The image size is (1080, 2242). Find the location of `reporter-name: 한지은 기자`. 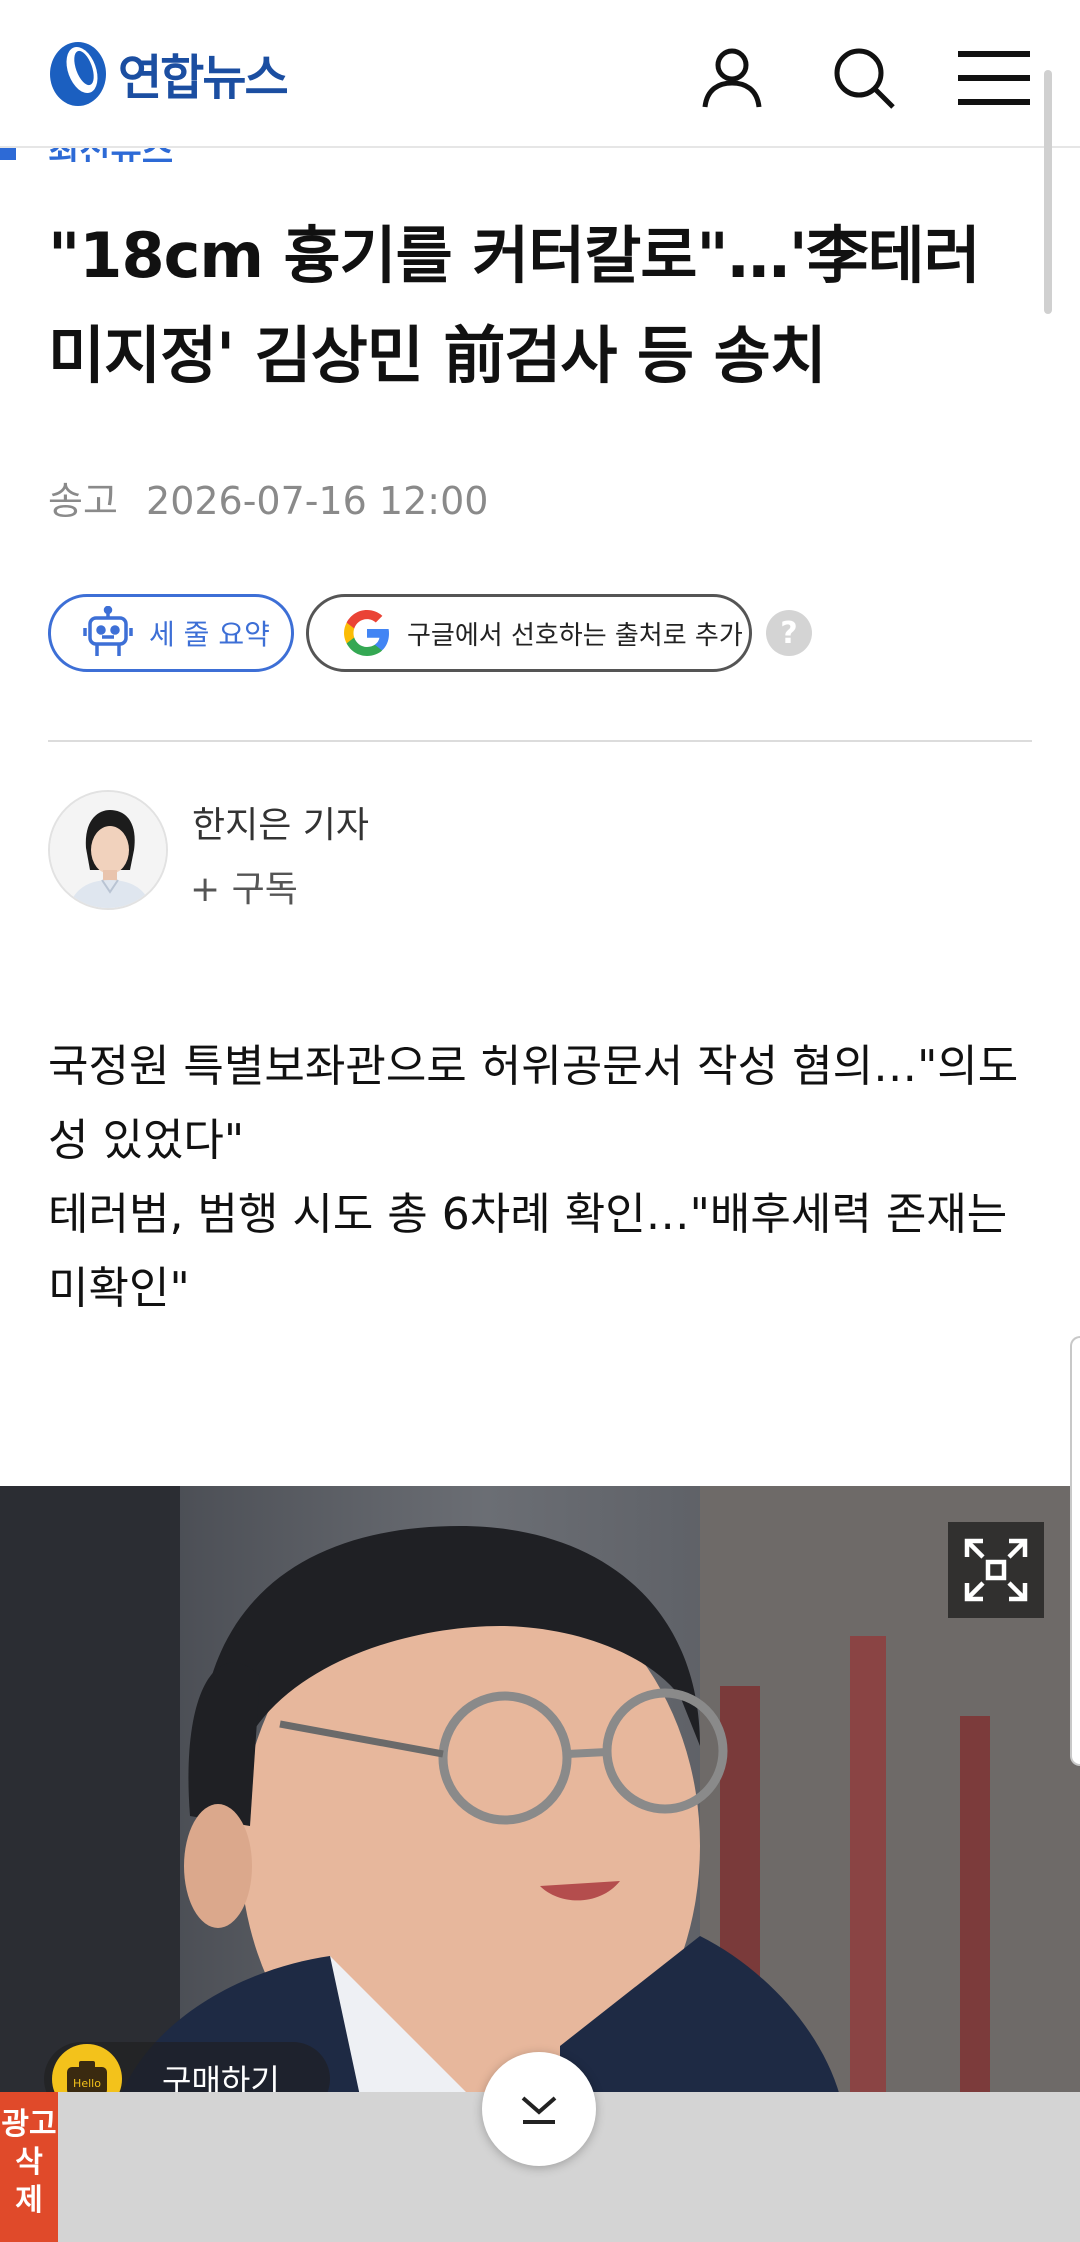

reporter-name: 한지은 기자 is located at coordinates (280, 822).